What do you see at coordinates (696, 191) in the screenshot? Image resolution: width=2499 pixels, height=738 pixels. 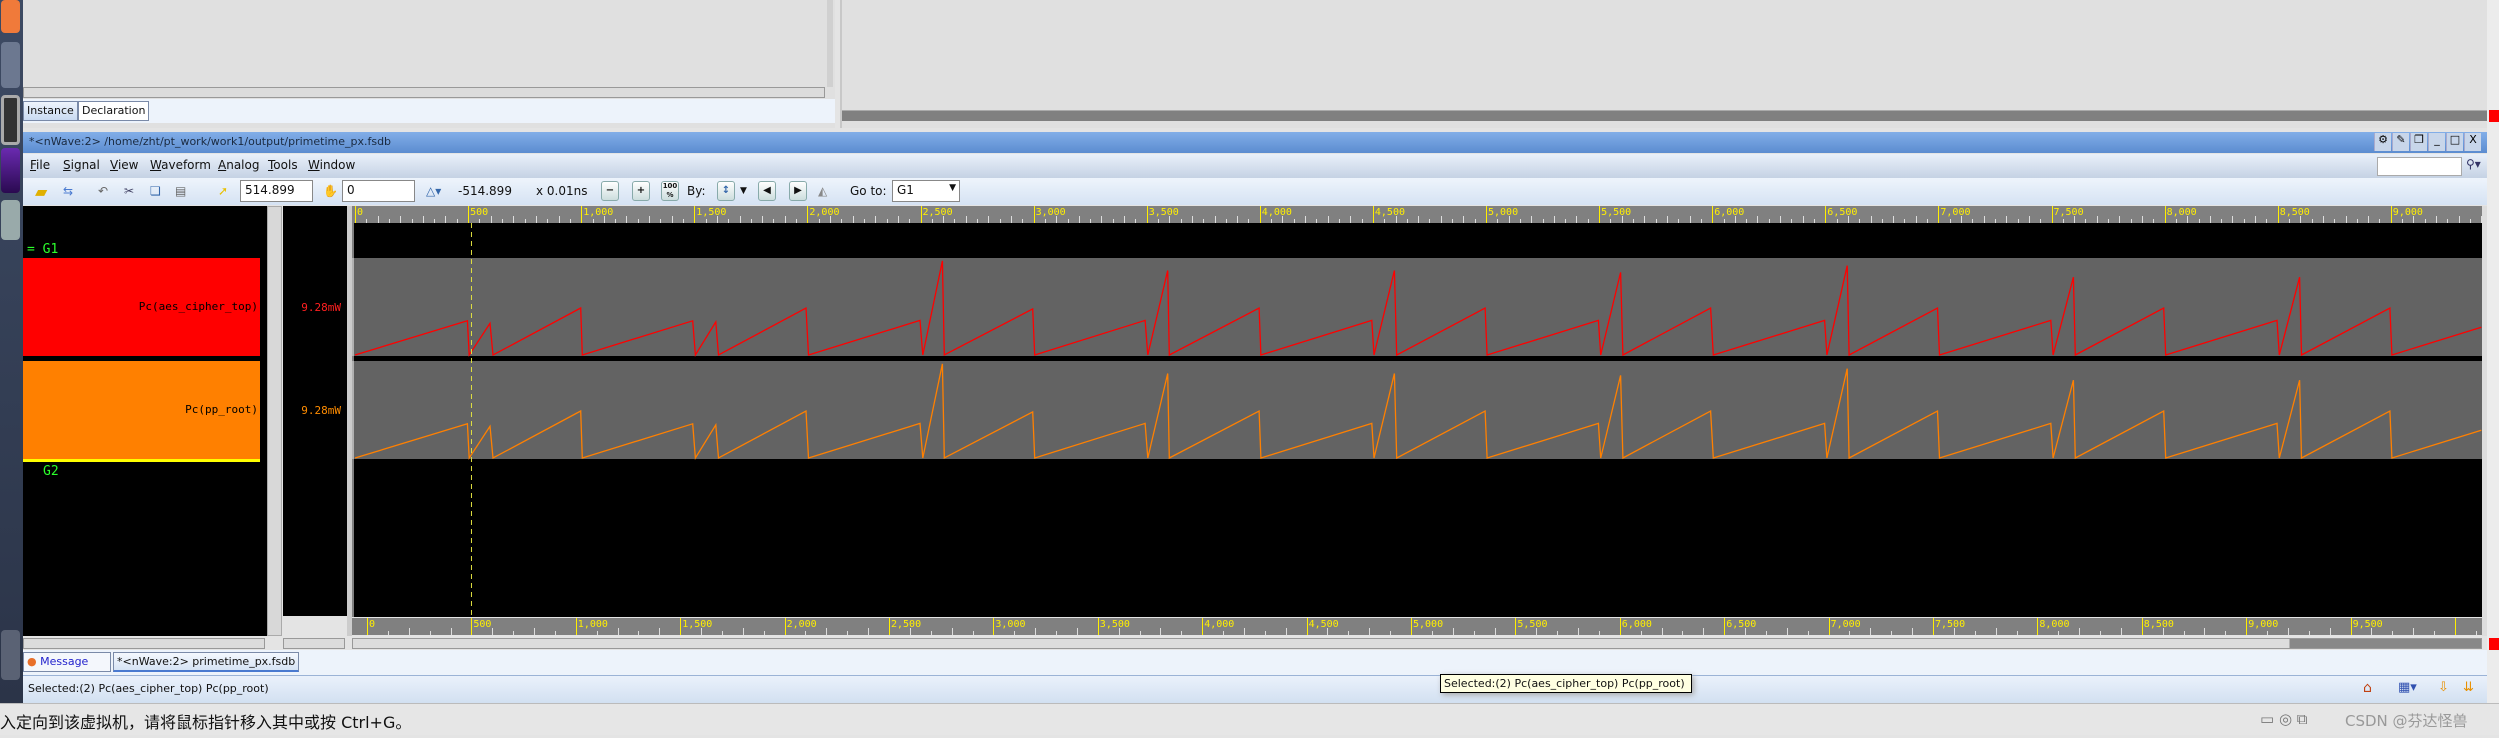 I see `by-label: By:` at bounding box center [696, 191].